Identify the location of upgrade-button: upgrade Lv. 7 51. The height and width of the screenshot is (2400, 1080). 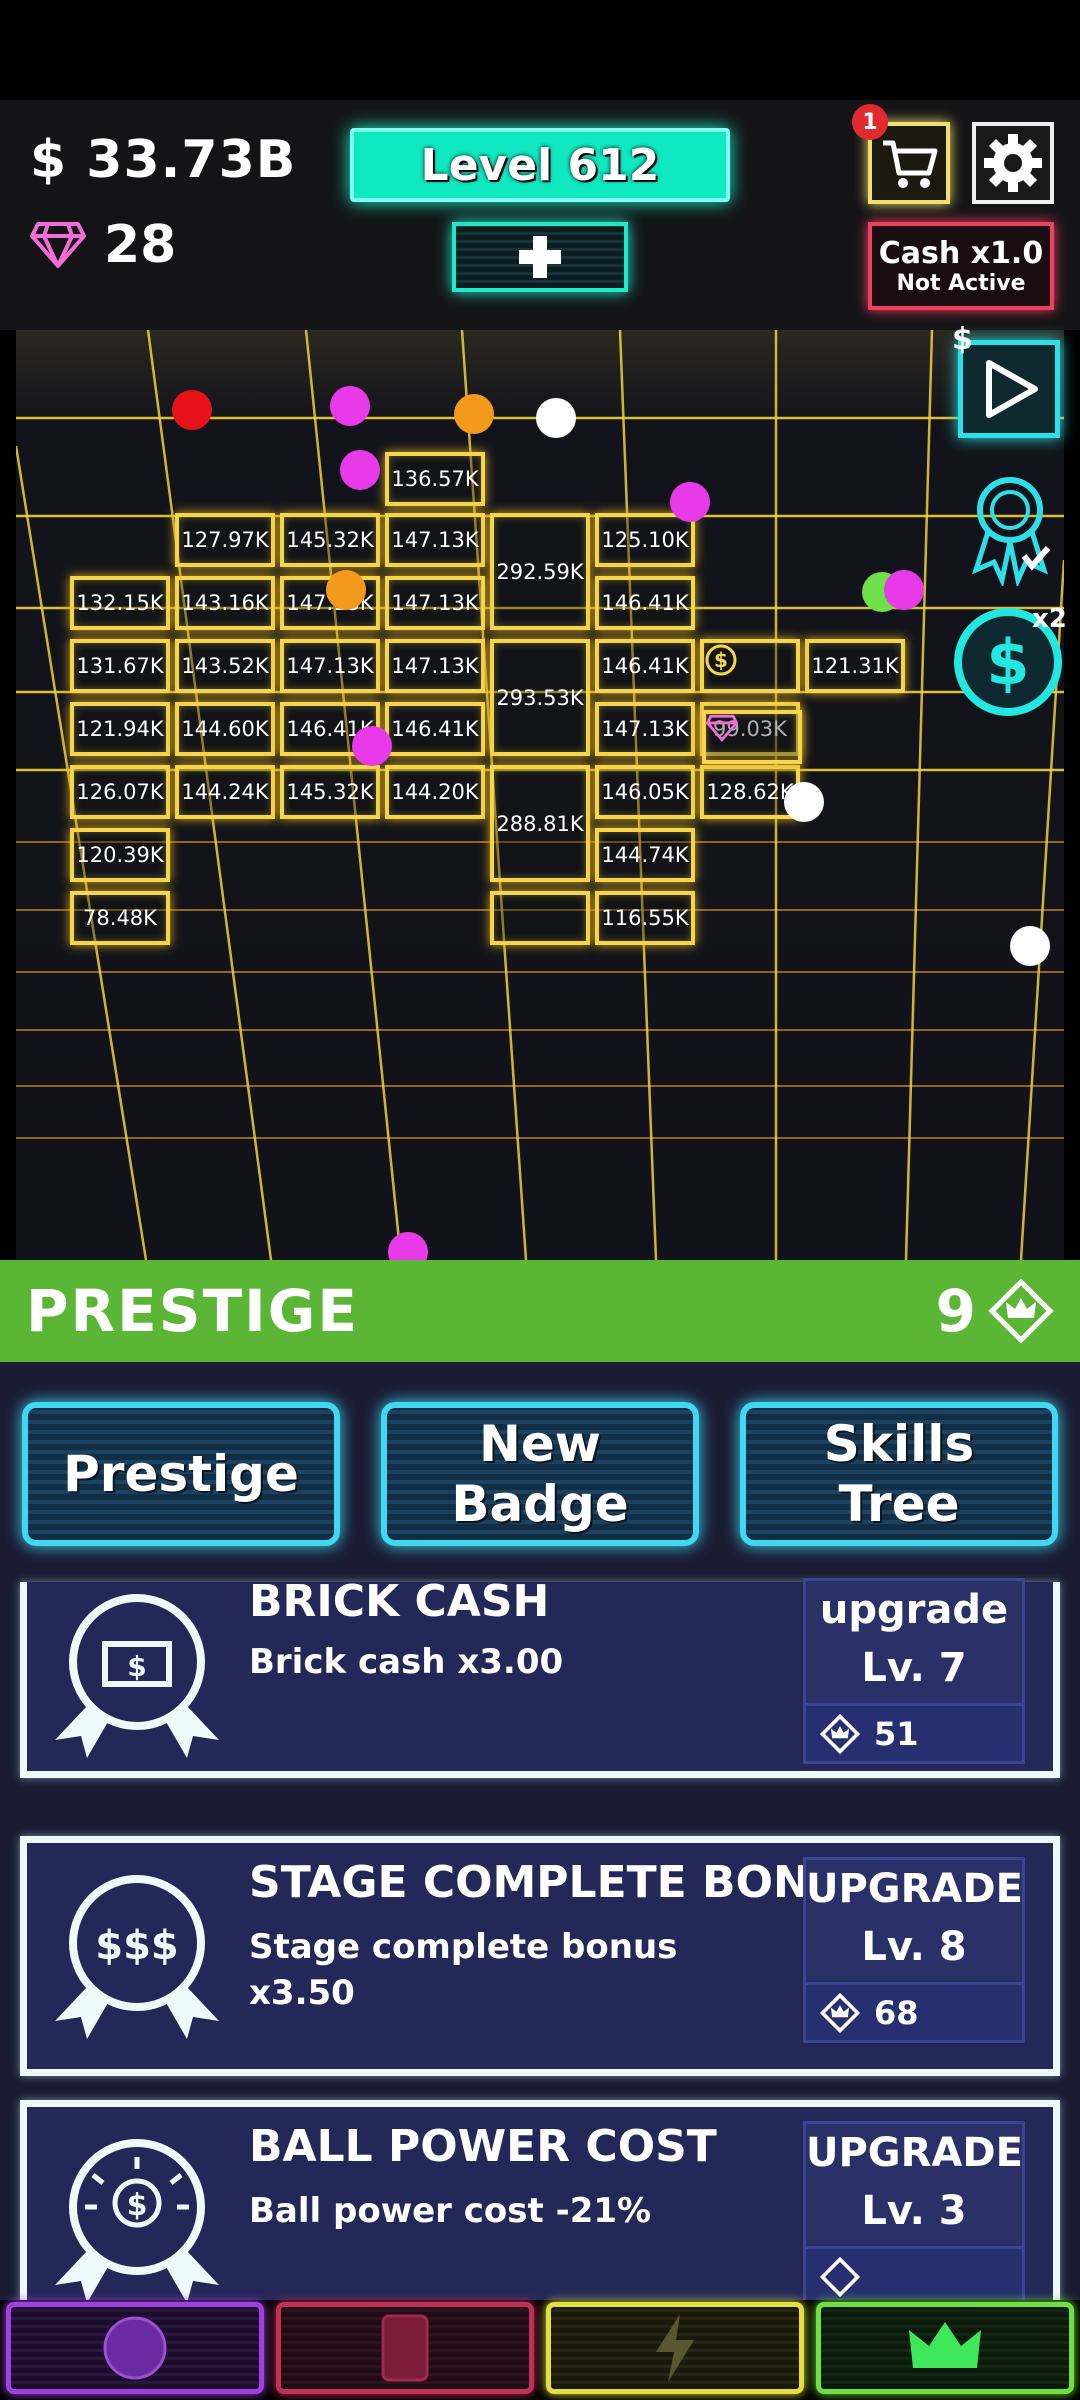
(914, 1671).